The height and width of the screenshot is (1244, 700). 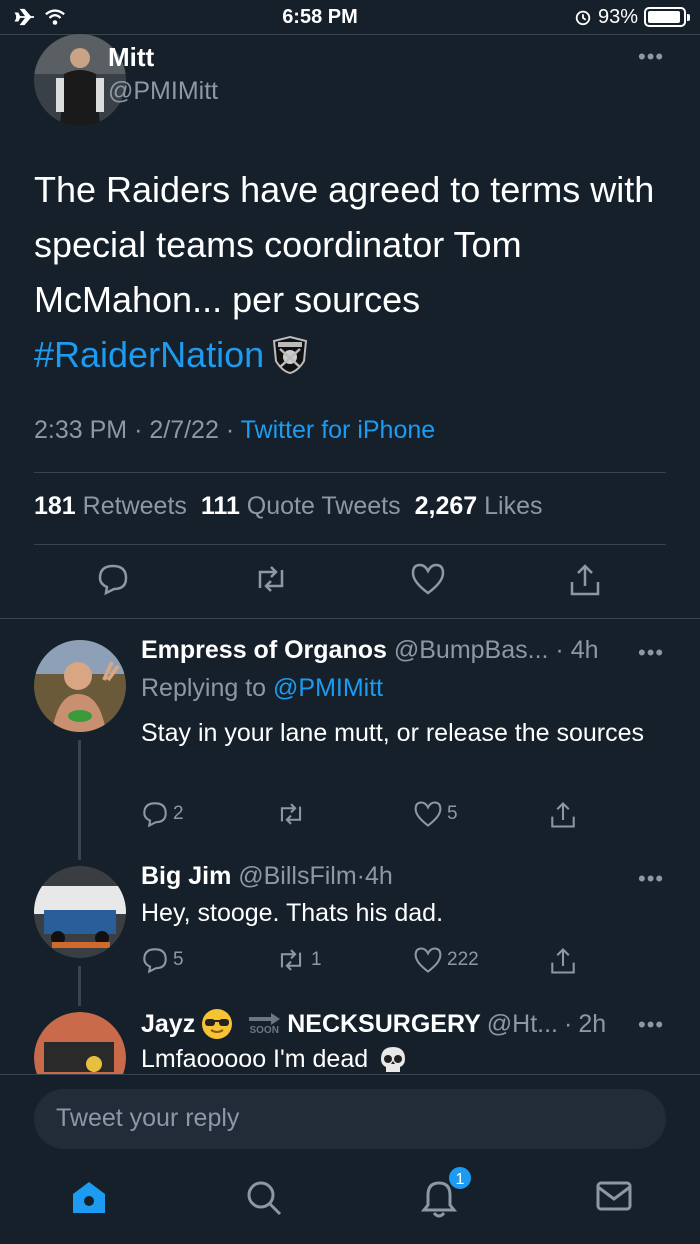 I want to click on tweet-meta: 2:33 PM · 2/7/22 · Twitter for iPhone, so click(x=235, y=430).